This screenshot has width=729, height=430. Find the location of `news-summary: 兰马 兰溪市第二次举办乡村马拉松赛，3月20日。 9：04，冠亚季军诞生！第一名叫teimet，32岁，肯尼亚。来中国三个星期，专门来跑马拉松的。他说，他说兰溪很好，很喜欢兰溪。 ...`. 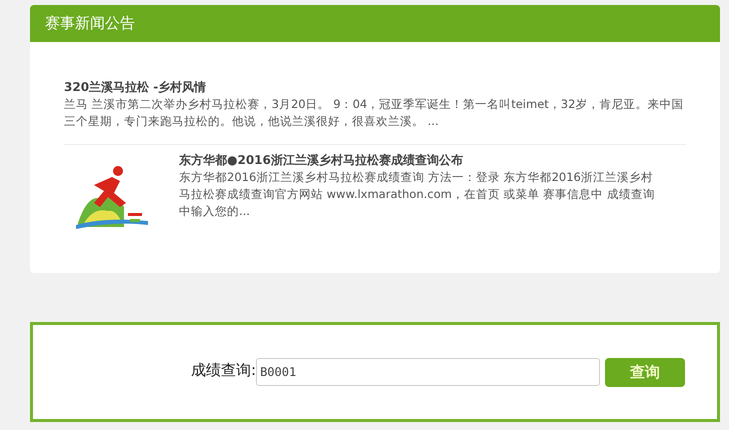

news-summary: 兰马 兰溪市第二次举办乡村马拉松赛，3月20日。 9：04，冠亚季军诞生！第一名叫teimet，32岁，肯尼亚。来中国三个星期，专门来跑马拉松的。他说，他说兰溪很好，很喜欢兰溪。 ... is located at coordinates (374, 113).